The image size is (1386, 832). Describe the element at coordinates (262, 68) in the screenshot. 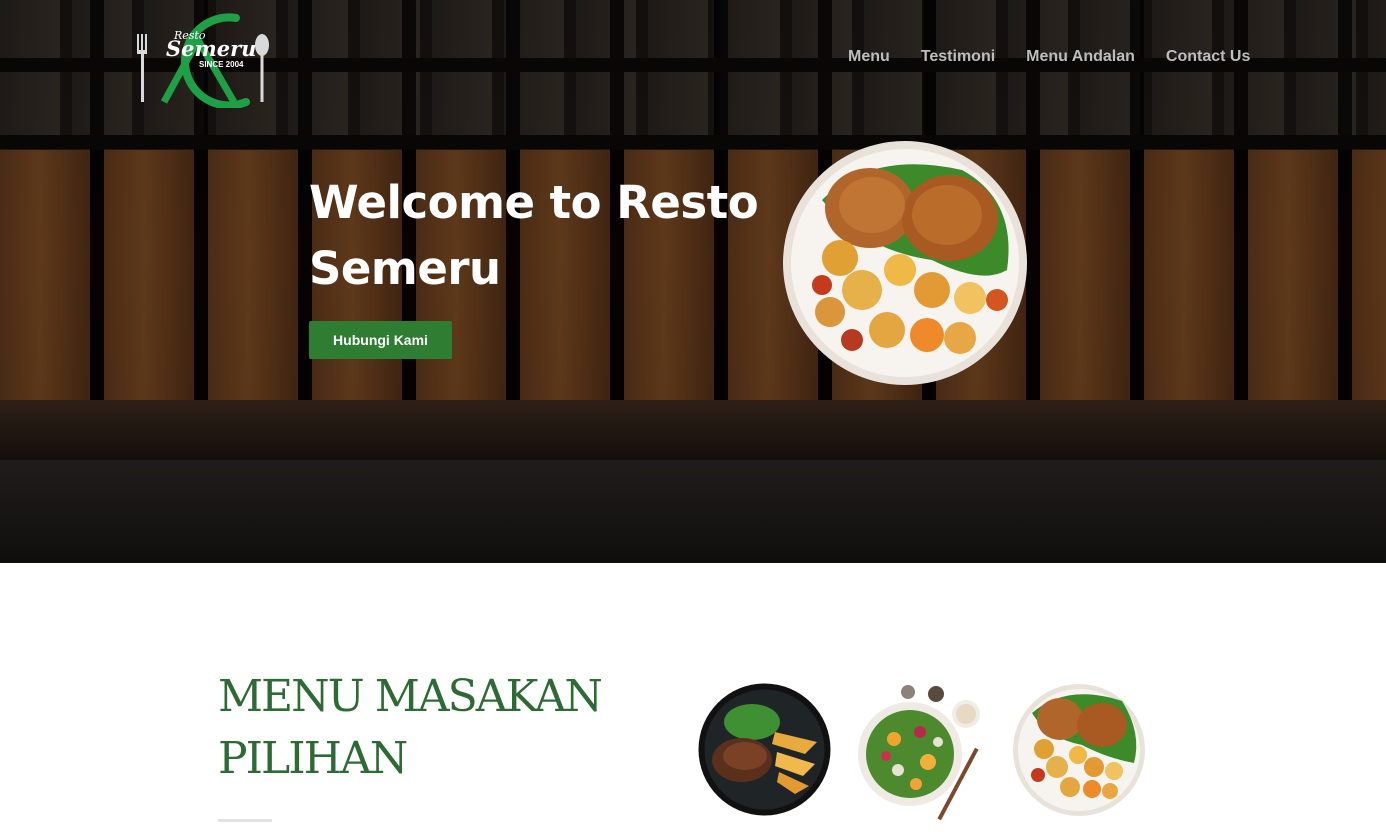

I see `spoon-icon` at that location.